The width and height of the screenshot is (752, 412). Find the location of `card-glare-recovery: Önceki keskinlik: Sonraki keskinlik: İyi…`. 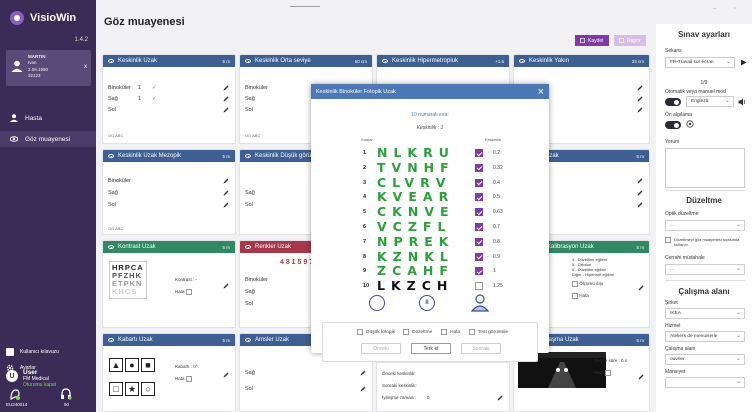

card-glare-recovery: Önceki keskinlik: Sonraki keskinlik: İyi… is located at coordinates (443, 387).